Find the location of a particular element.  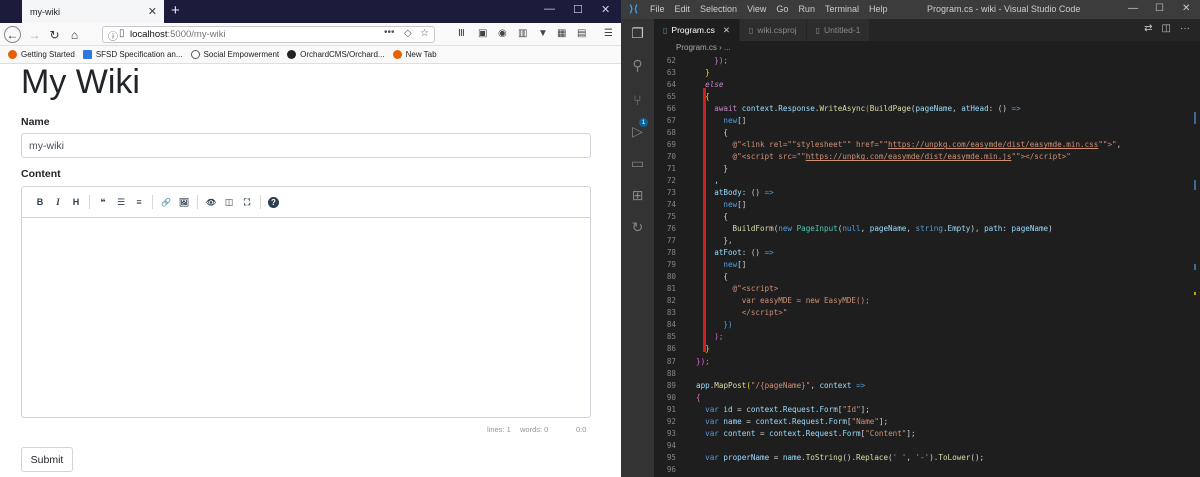

code-line: 62}); is located at coordinates (924, 61).